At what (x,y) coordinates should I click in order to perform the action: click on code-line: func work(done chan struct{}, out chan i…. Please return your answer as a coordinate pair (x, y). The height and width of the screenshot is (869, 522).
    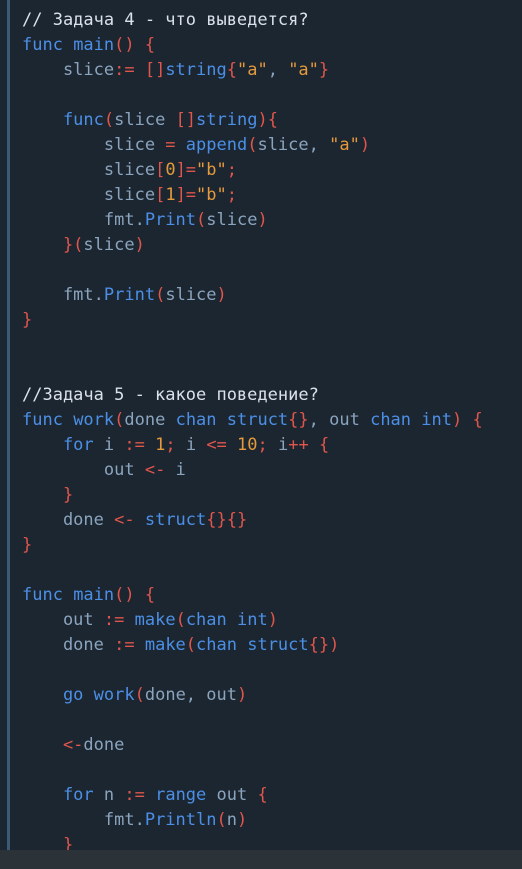
    Looking at the image, I should click on (252, 420).